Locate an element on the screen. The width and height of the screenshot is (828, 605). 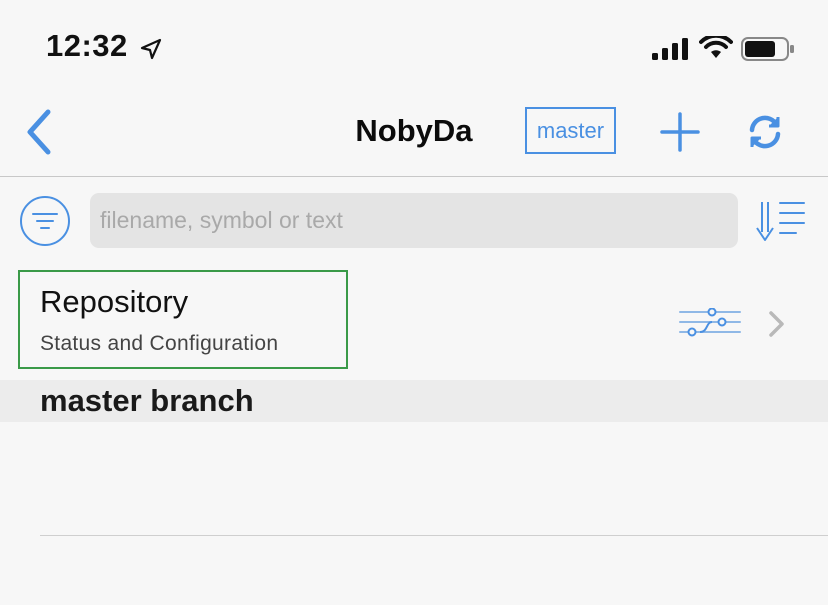
sort-button is located at coordinates (782, 221).